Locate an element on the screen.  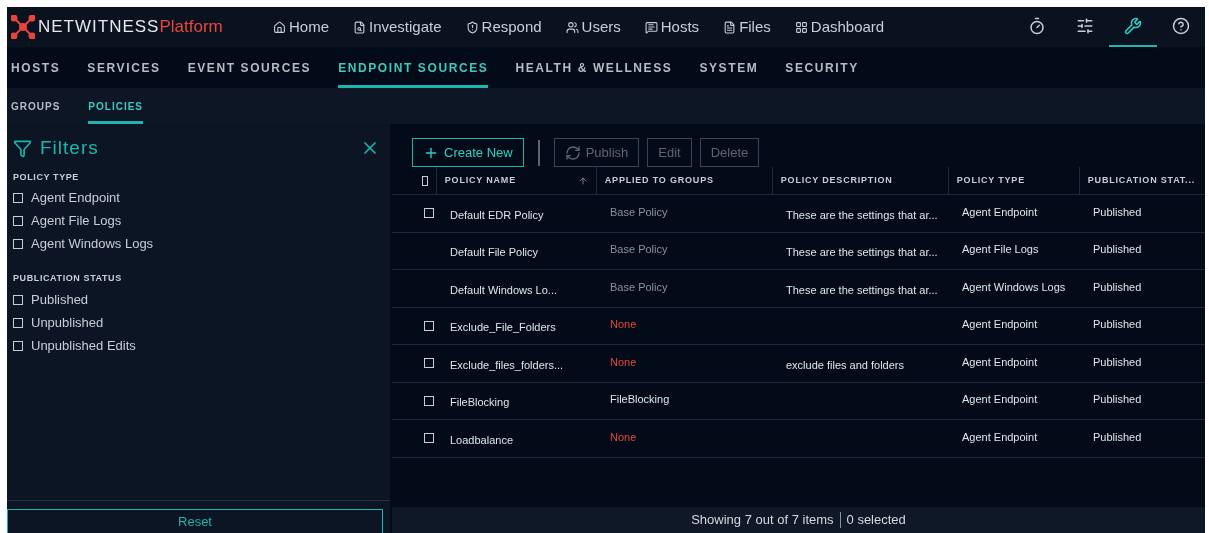
admin-tab: SECURITY is located at coordinates (822, 67).